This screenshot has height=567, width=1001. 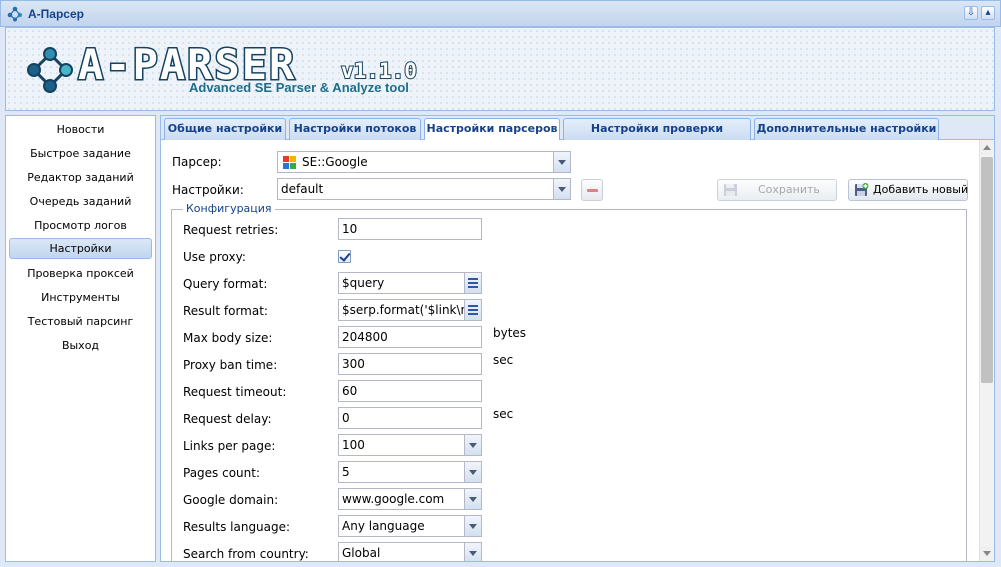 I want to click on google-domain-value: www.google.com, so click(x=393, y=499).